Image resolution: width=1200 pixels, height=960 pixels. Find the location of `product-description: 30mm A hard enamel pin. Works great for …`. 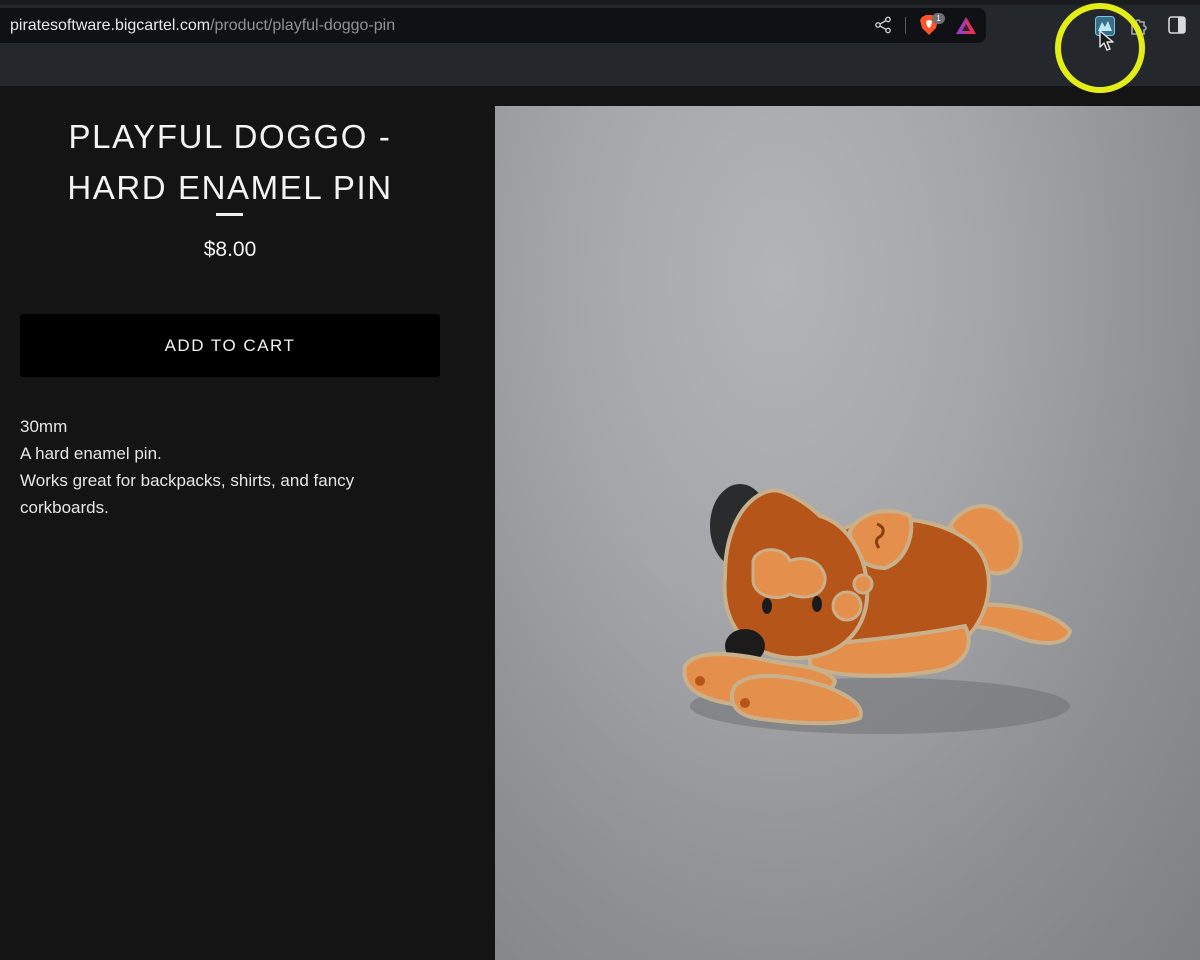

product-description: 30mm A hard enamel pin. Works great for … is located at coordinates (230, 467).